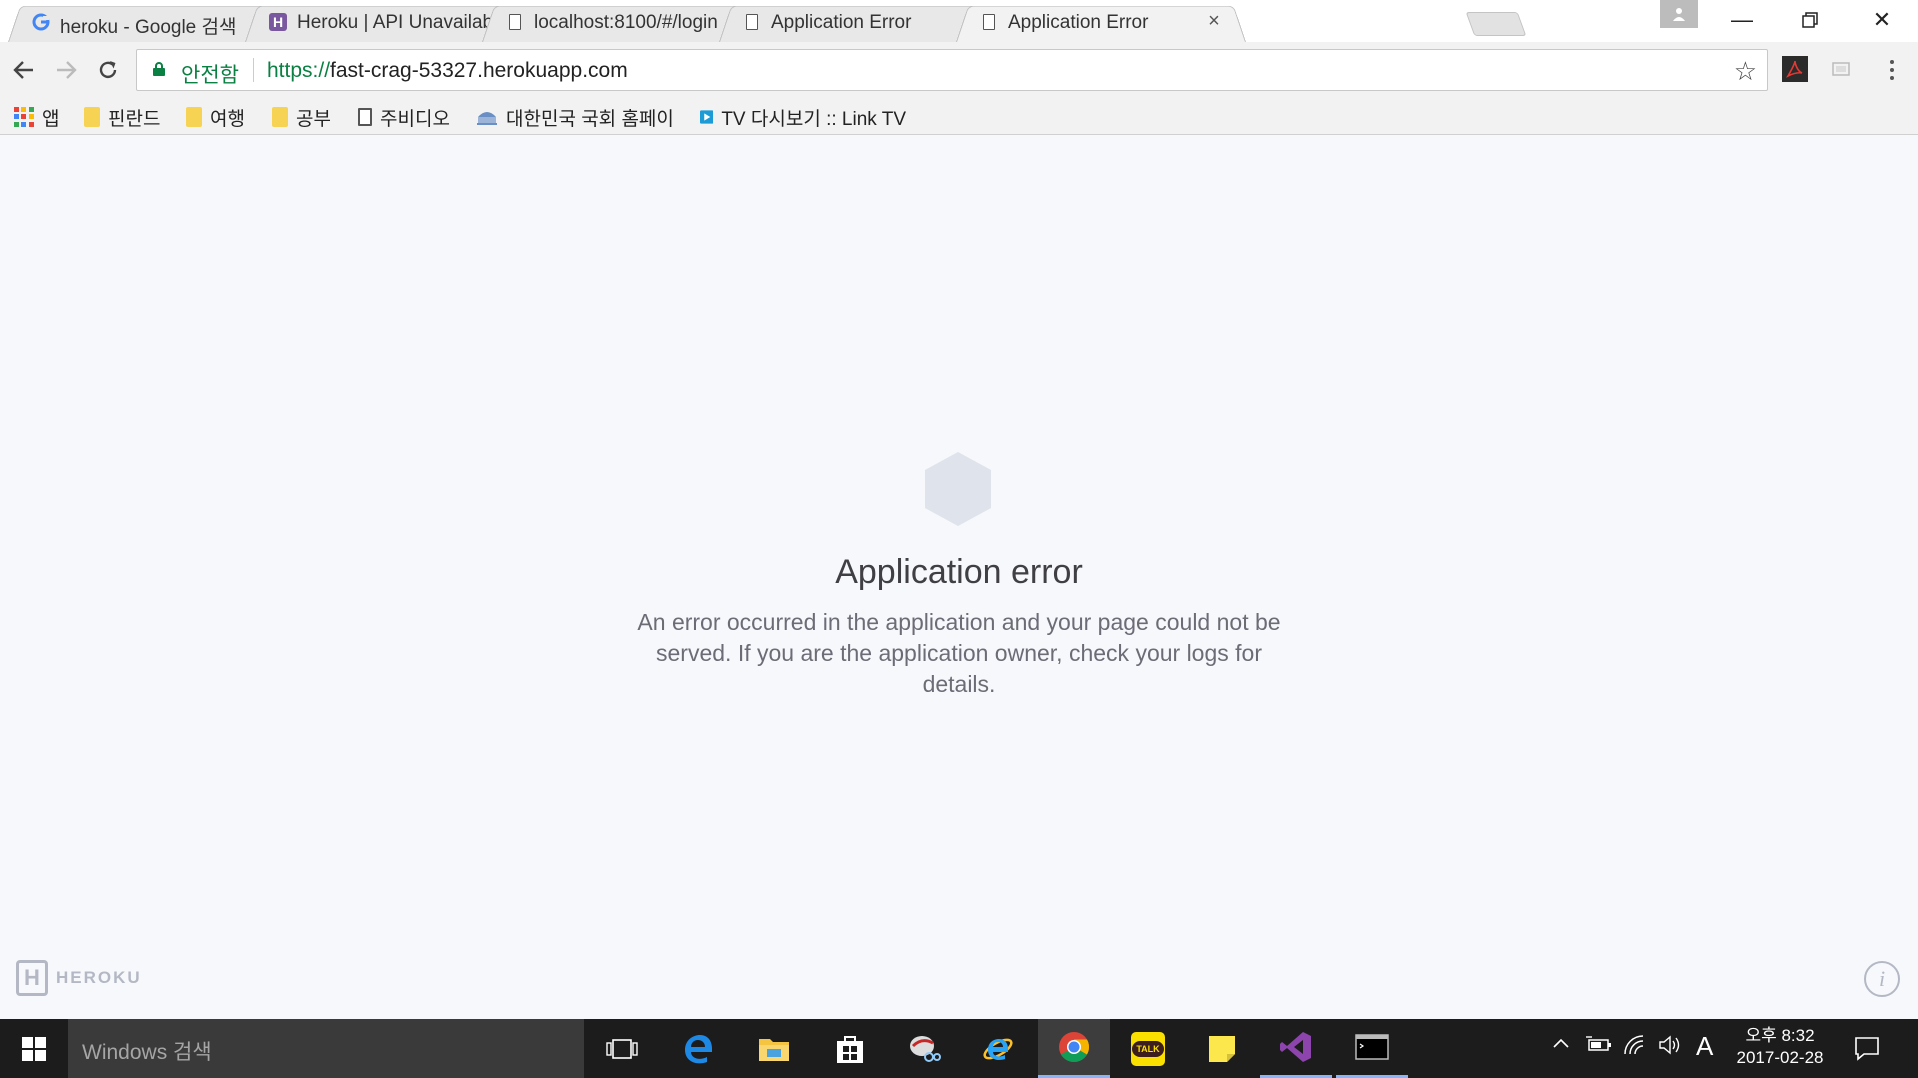 This screenshot has width=1918, height=1078. I want to click on talk-label: TALK, so click(1148, 1048).